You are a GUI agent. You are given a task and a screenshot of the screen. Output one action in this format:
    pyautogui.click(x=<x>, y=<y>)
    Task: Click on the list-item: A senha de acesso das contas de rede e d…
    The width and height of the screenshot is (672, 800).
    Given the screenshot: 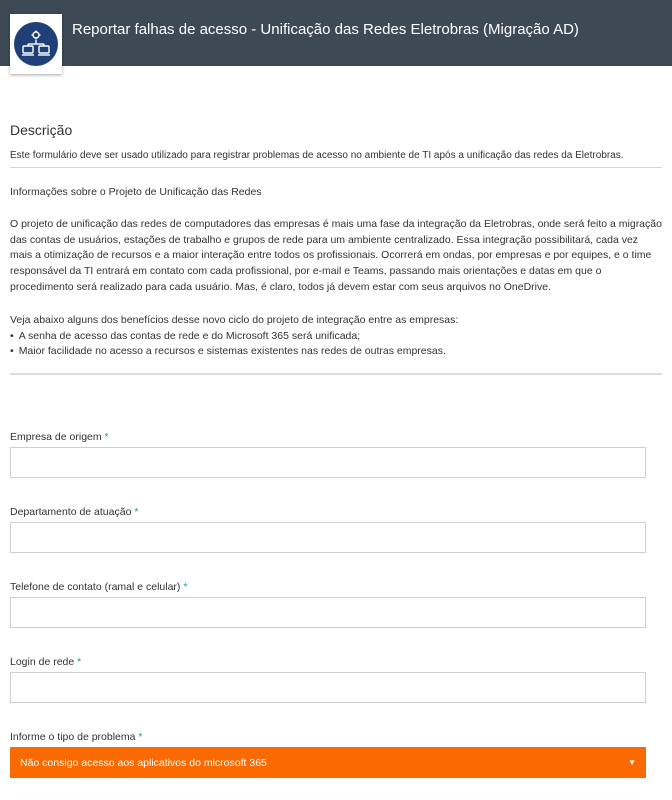 What is the action you would take?
    pyautogui.click(x=336, y=336)
    